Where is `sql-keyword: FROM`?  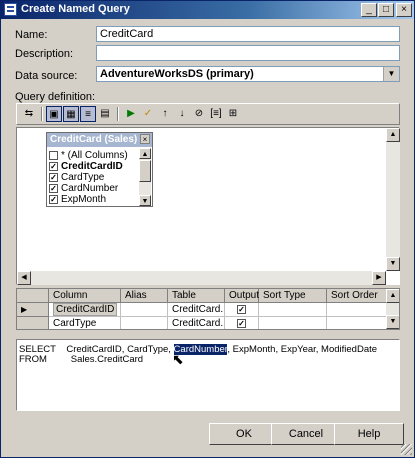
sql-keyword: FROM is located at coordinates (33, 359).